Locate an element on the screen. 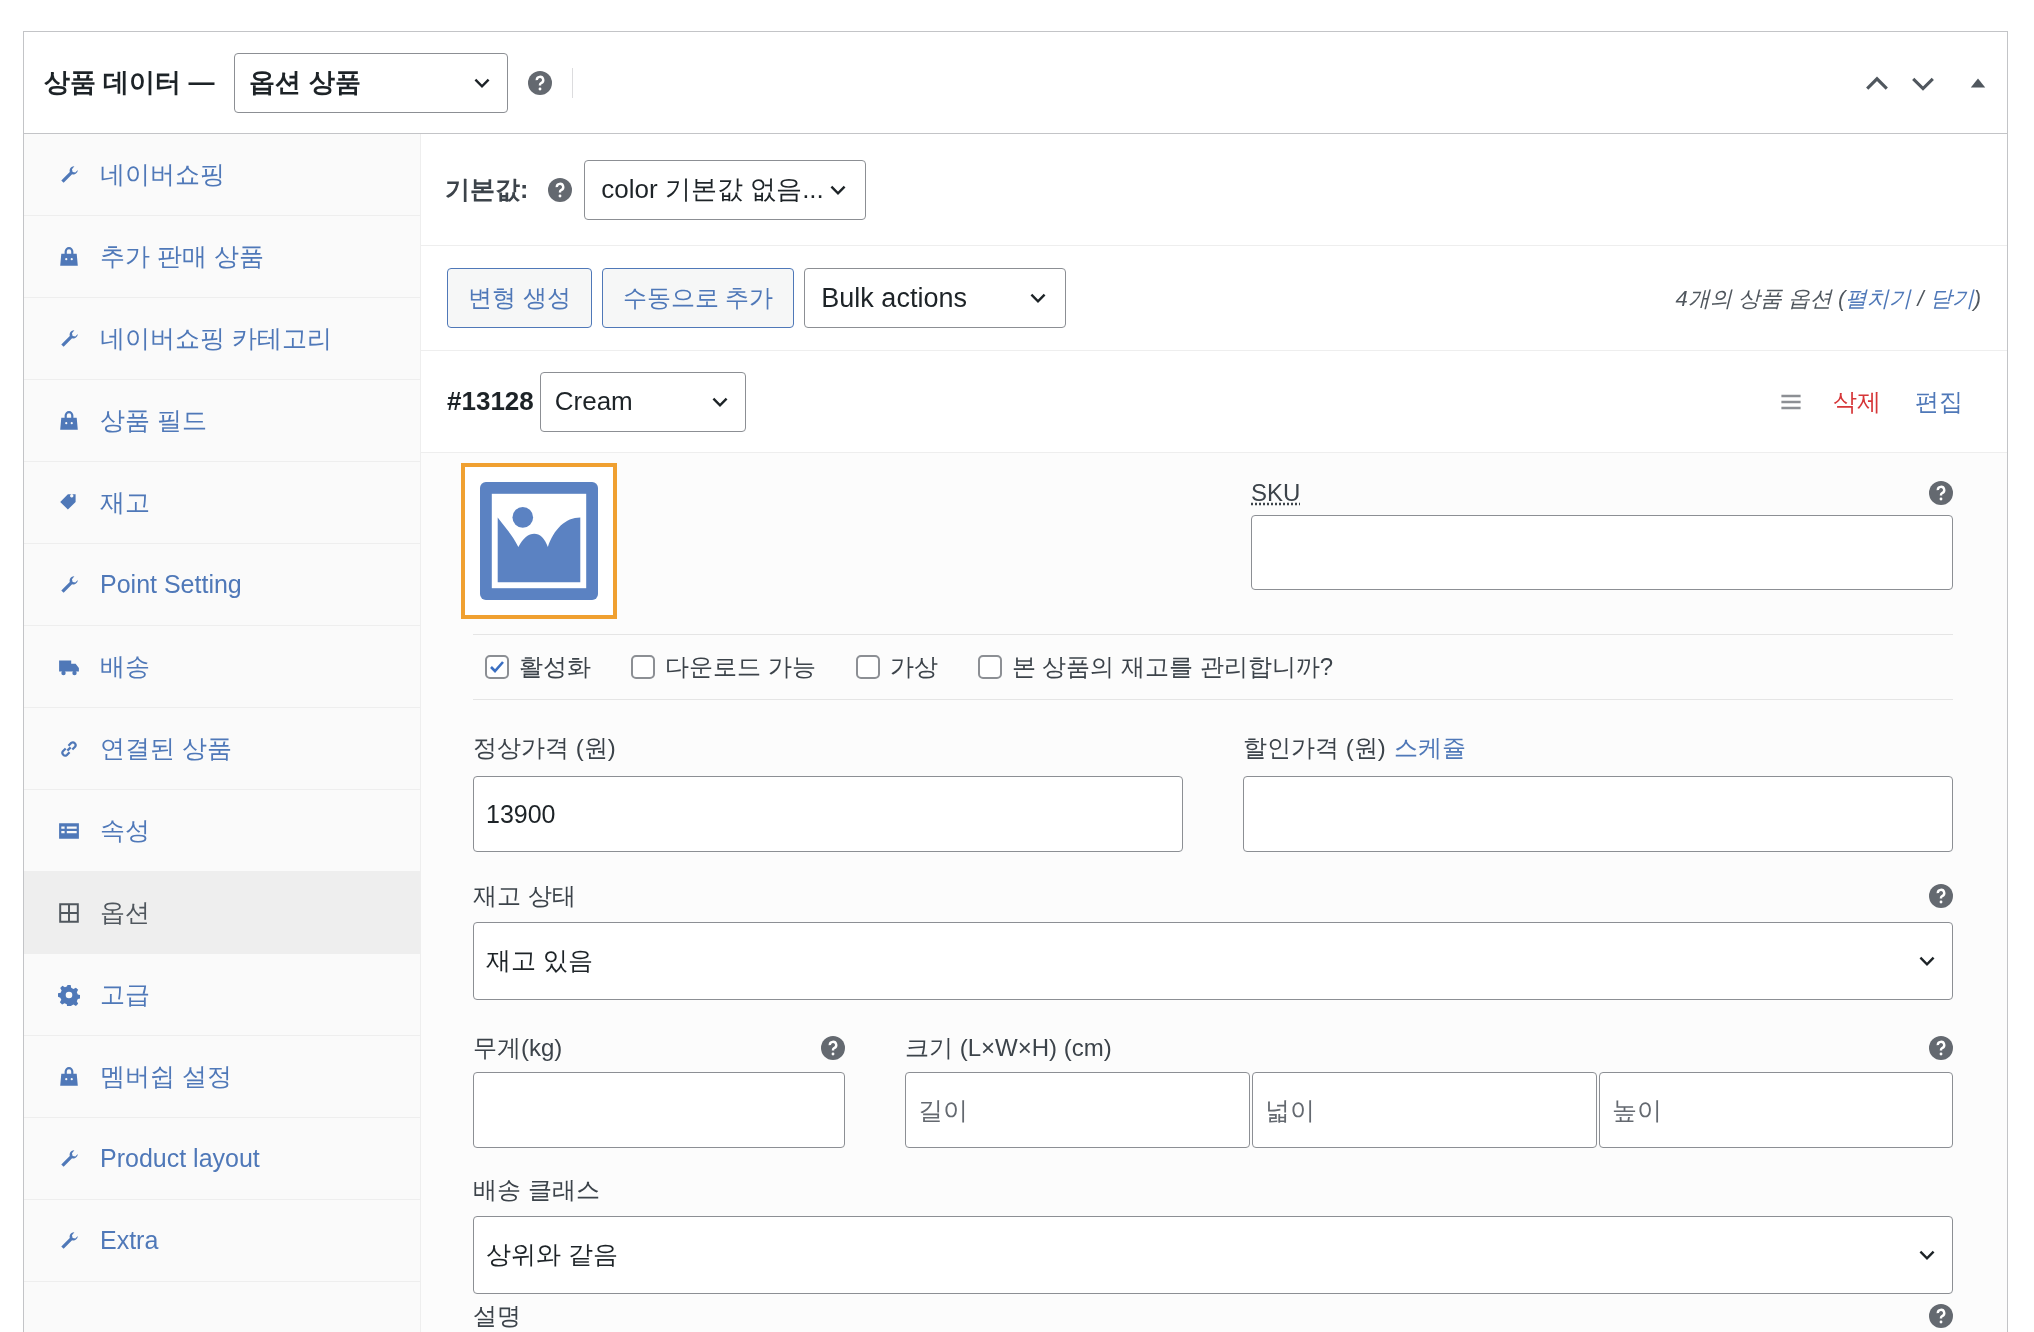 The image size is (2034, 1332). field-label: 무게(kg) is located at coordinates (518, 1048).